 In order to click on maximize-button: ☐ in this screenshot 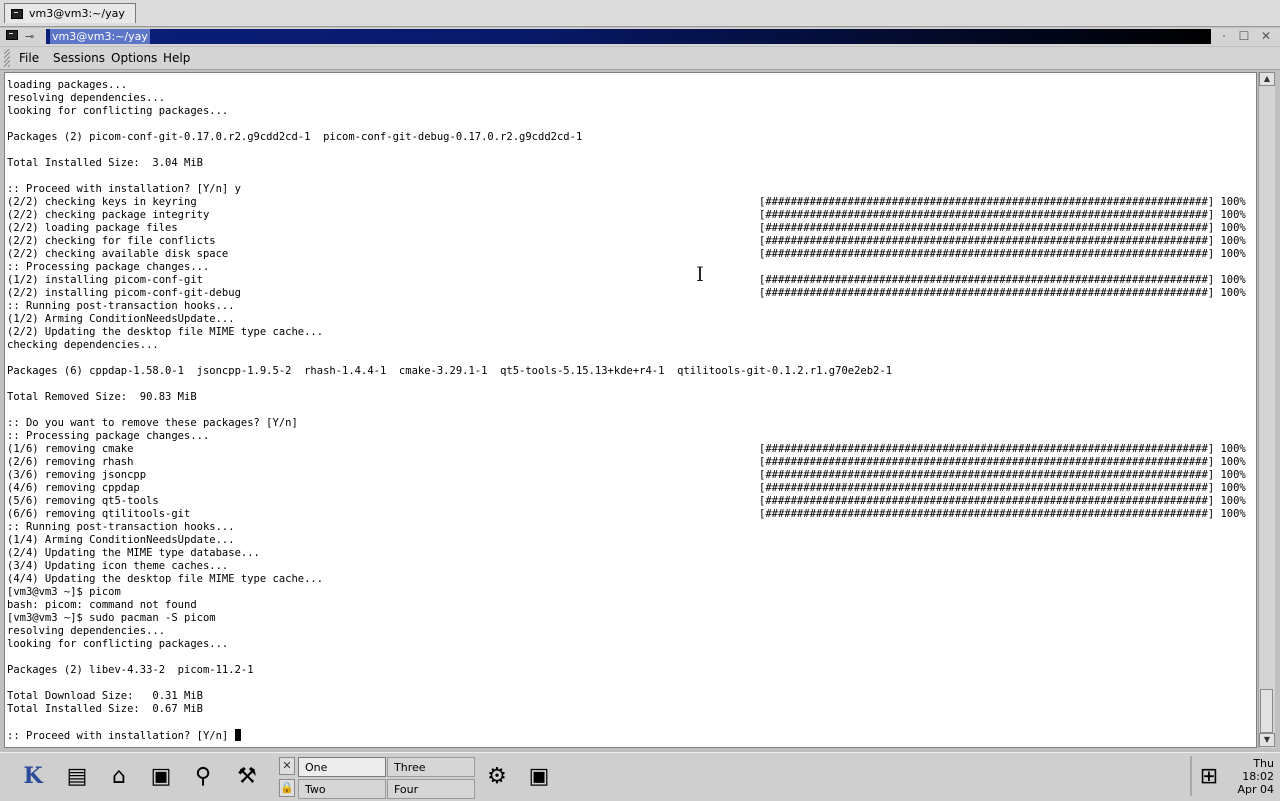, I will do `click(1244, 36)`.